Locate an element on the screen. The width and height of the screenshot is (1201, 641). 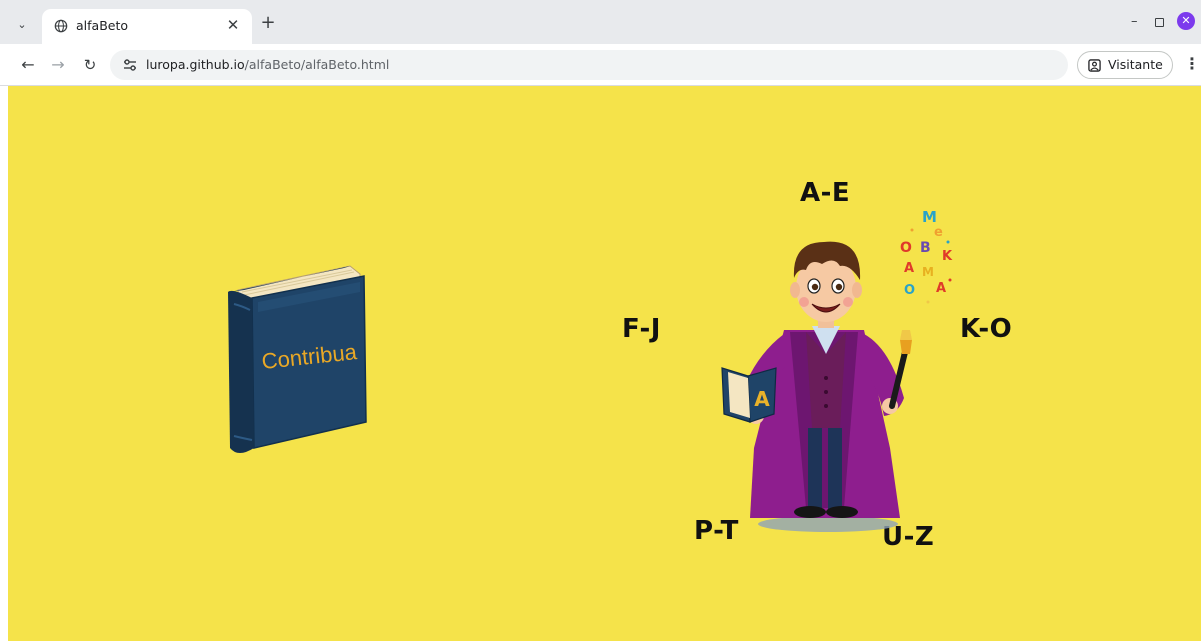
minimize-icon: – is located at coordinates (1134, 21).